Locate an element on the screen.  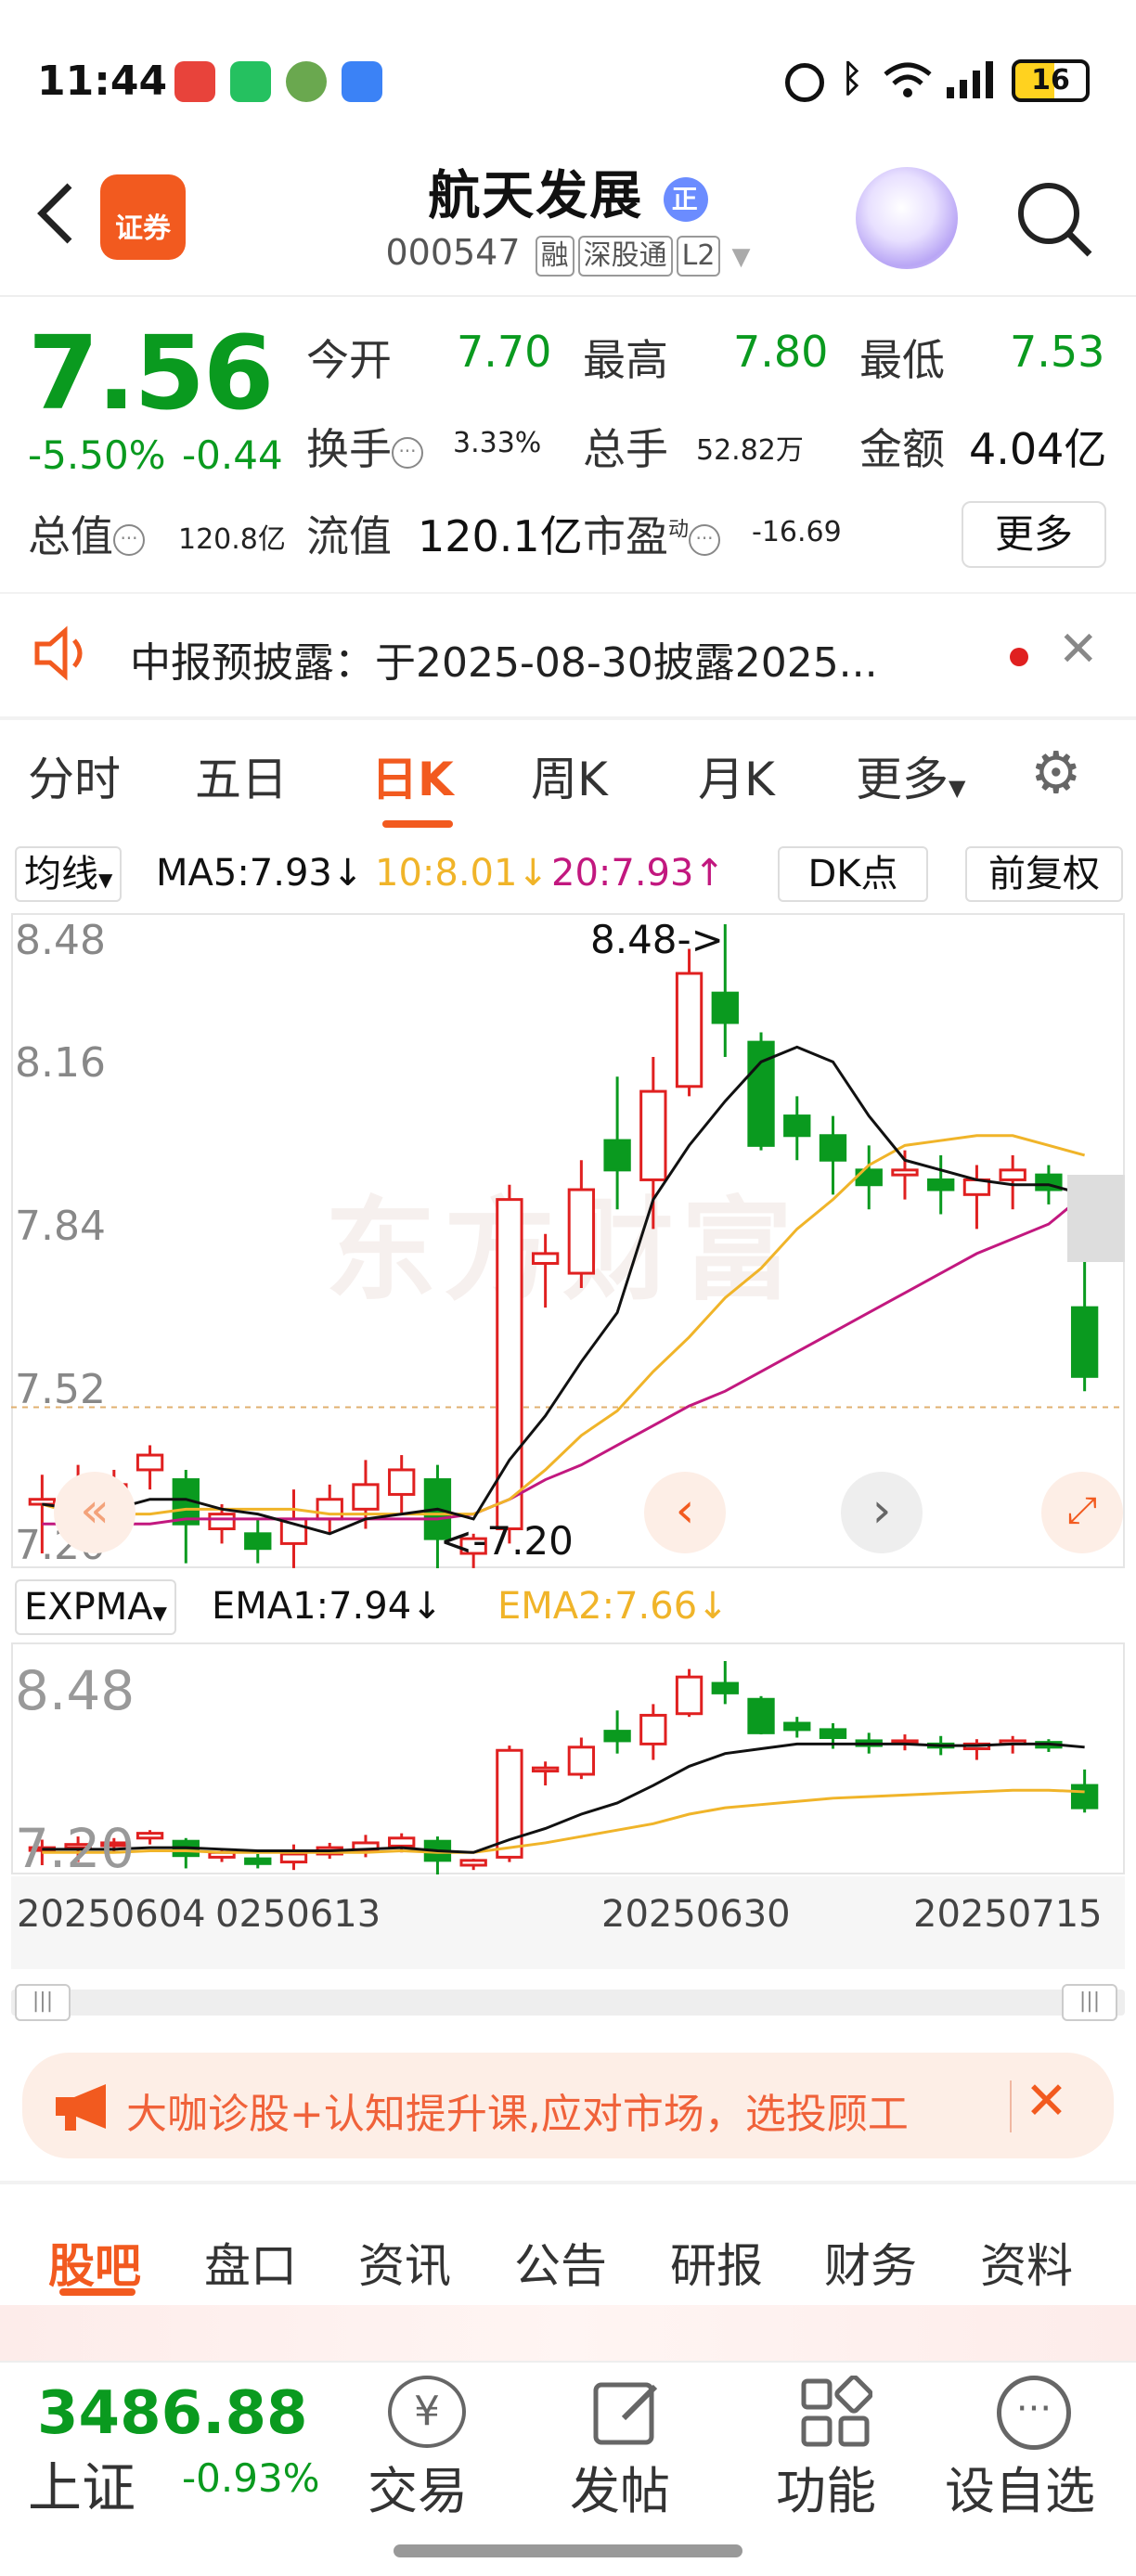
speaker-icon is located at coordinates (58, 653).